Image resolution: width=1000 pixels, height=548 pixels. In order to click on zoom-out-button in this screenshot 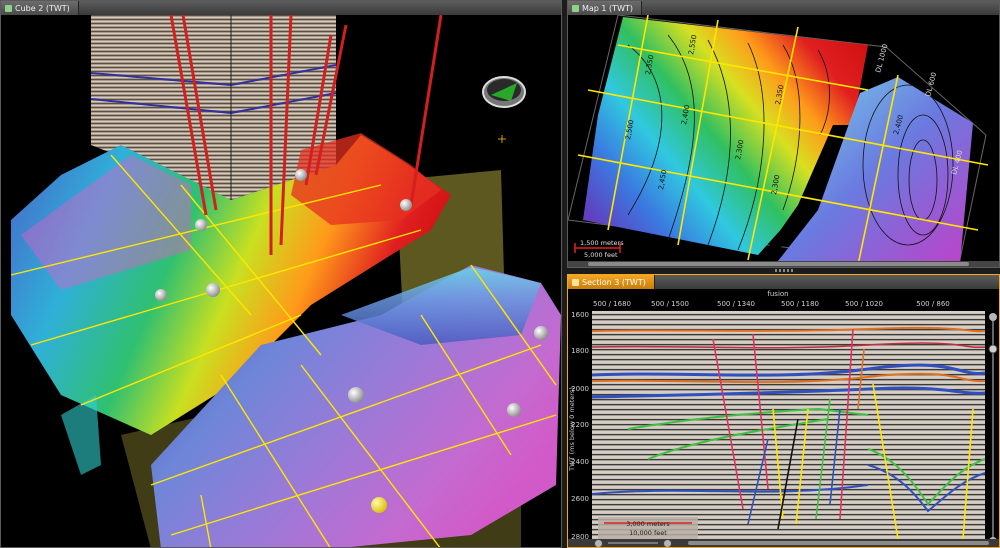, I will do `click(598, 543)`.